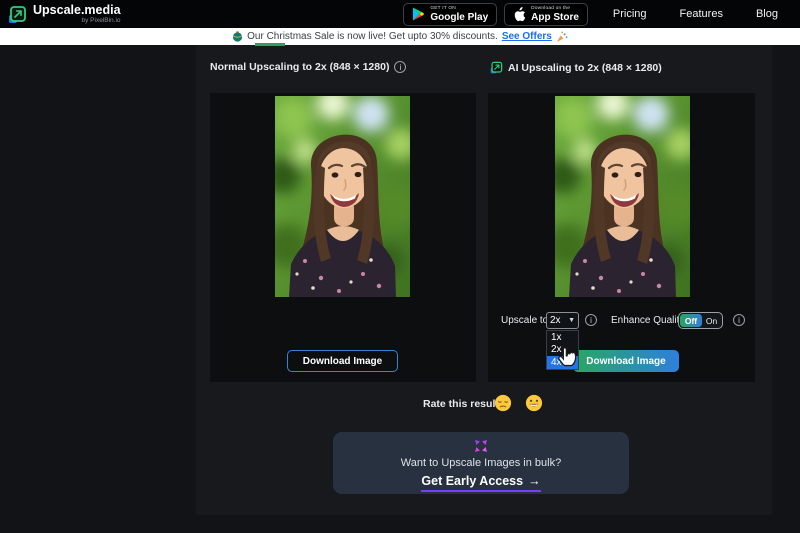 This screenshot has height=533, width=800. Describe the element at coordinates (238, 36) in the screenshot. I see `festive-ornament-icon` at that location.